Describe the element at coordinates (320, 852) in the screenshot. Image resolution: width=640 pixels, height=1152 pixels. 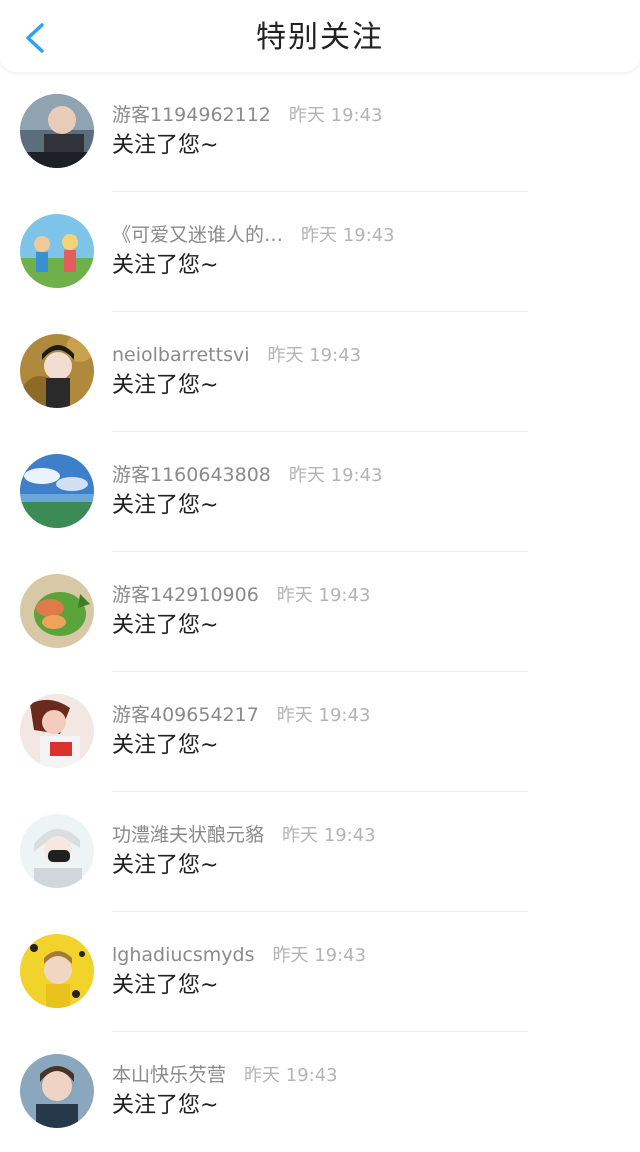
I see `list-item: 功澧潍夫状酿元貉 昨天 19:43 关注了您~` at that location.